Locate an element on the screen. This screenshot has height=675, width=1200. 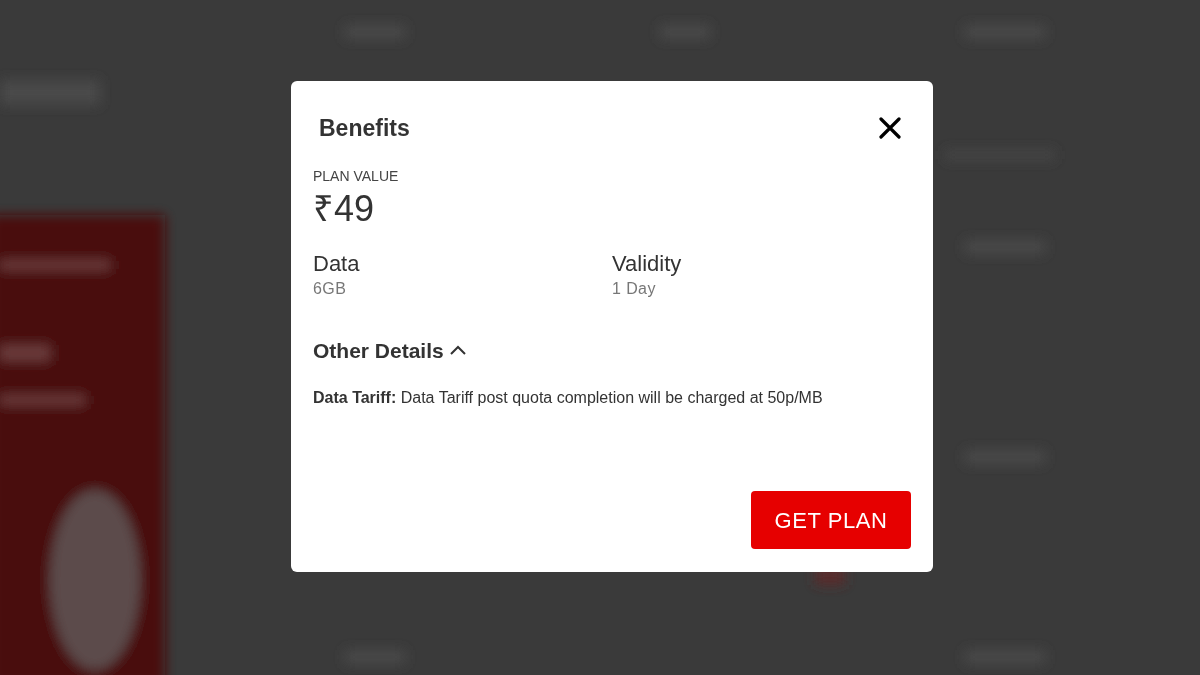
close-icon is located at coordinates (890, 128).